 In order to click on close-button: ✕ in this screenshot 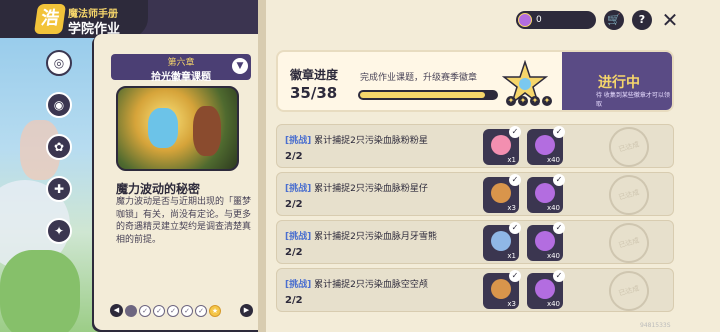, I will do `click(670, 20)`.